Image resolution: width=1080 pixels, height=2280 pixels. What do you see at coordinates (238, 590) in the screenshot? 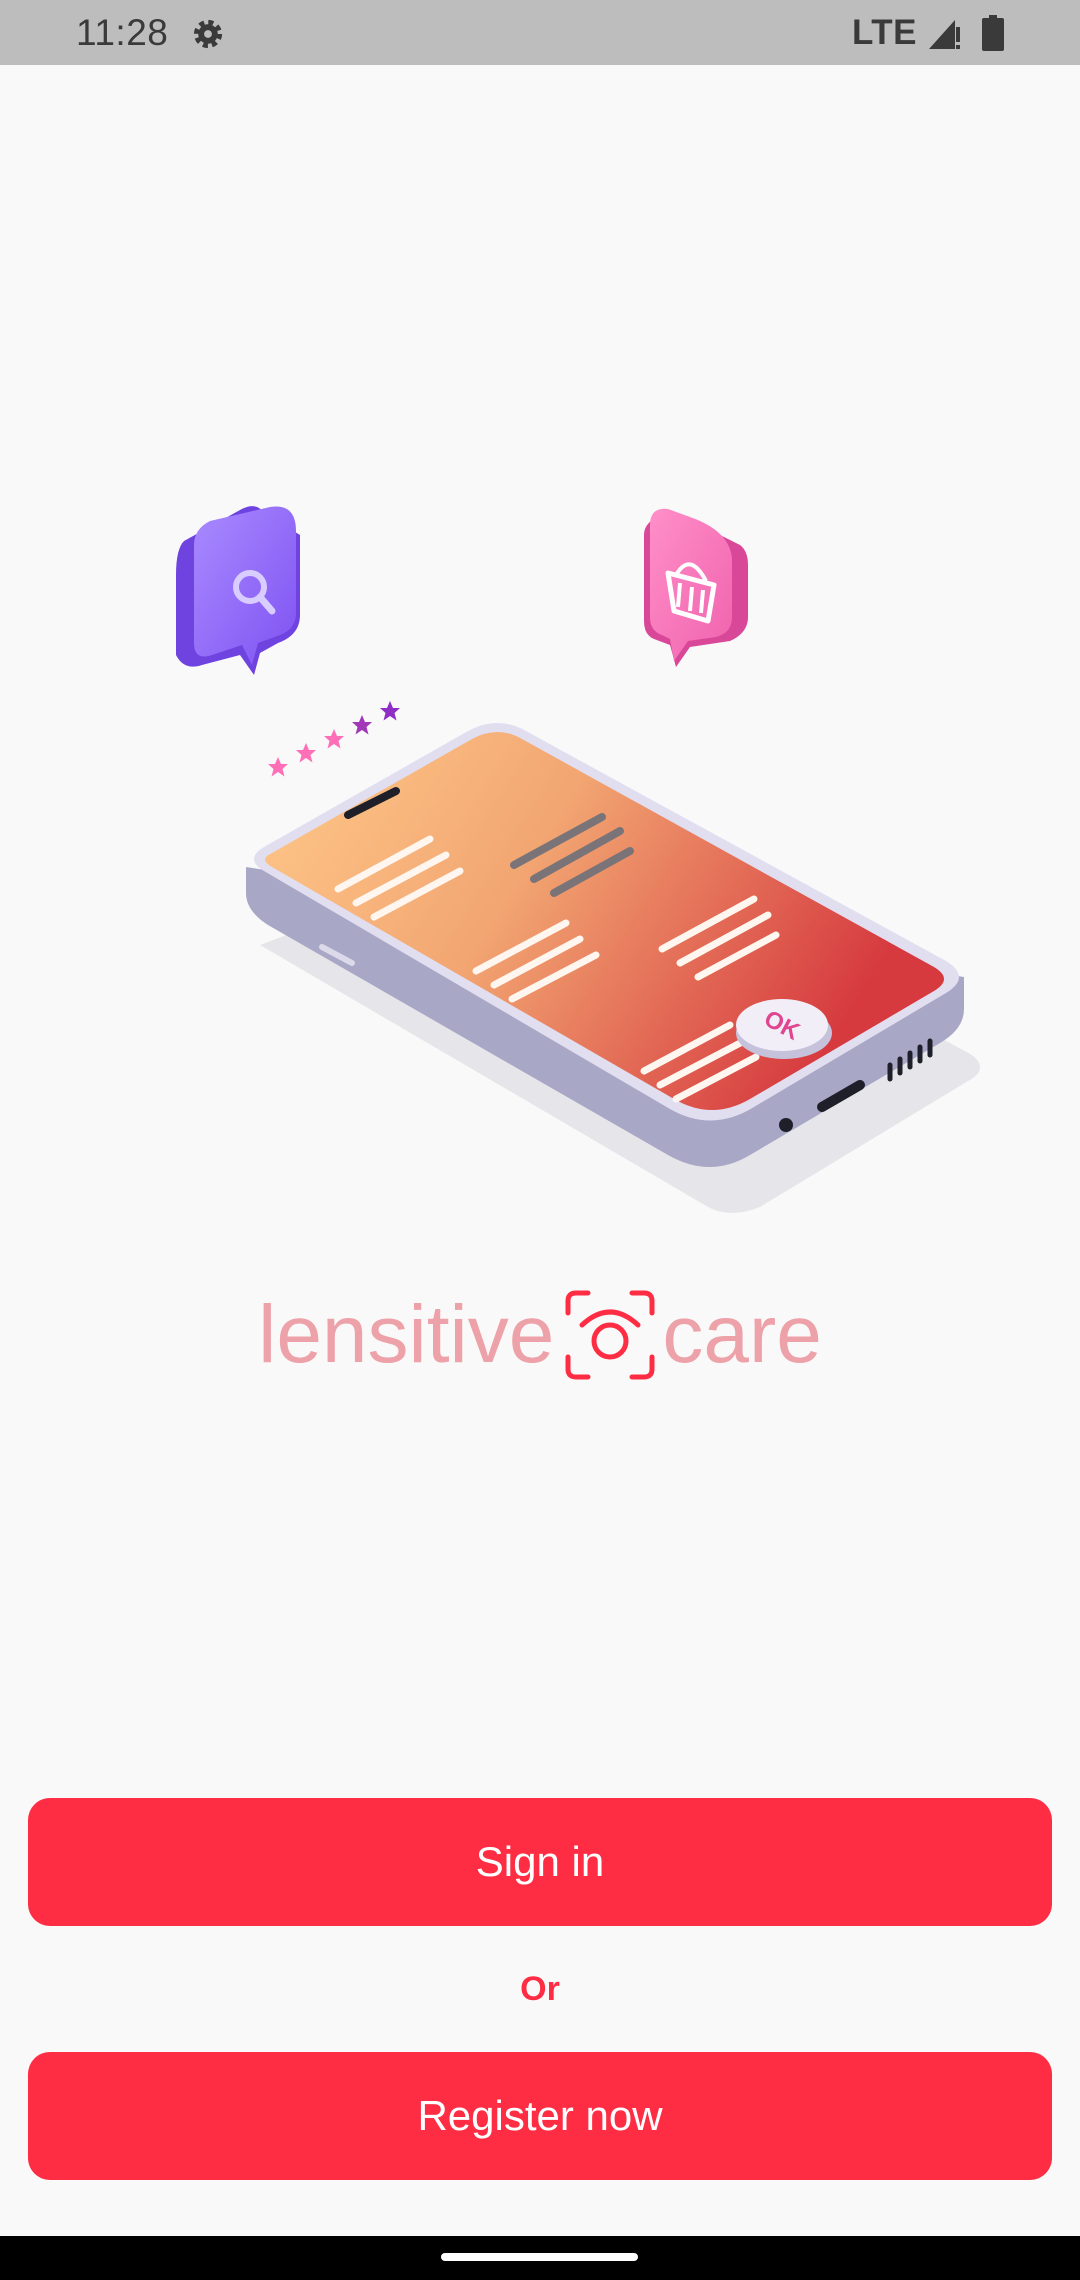
I see `search-bubble-icon` at bounding box center [238, 590].